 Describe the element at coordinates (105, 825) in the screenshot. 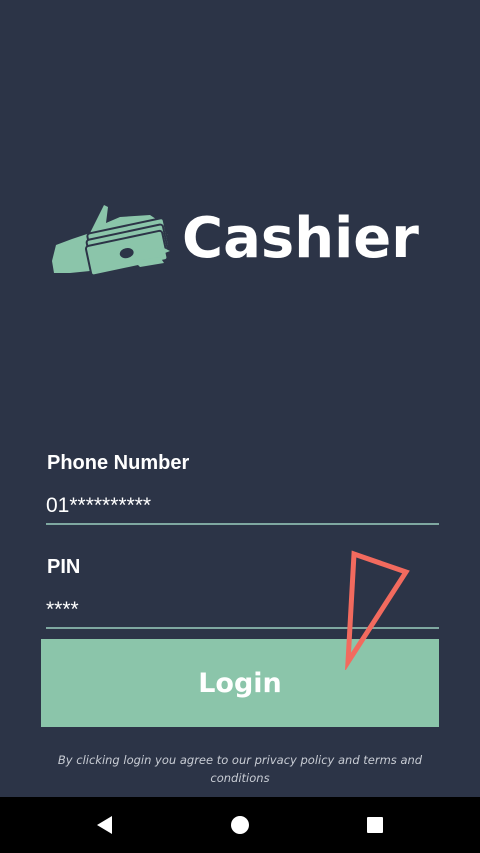

I see `back-triangle-icon` at that location.